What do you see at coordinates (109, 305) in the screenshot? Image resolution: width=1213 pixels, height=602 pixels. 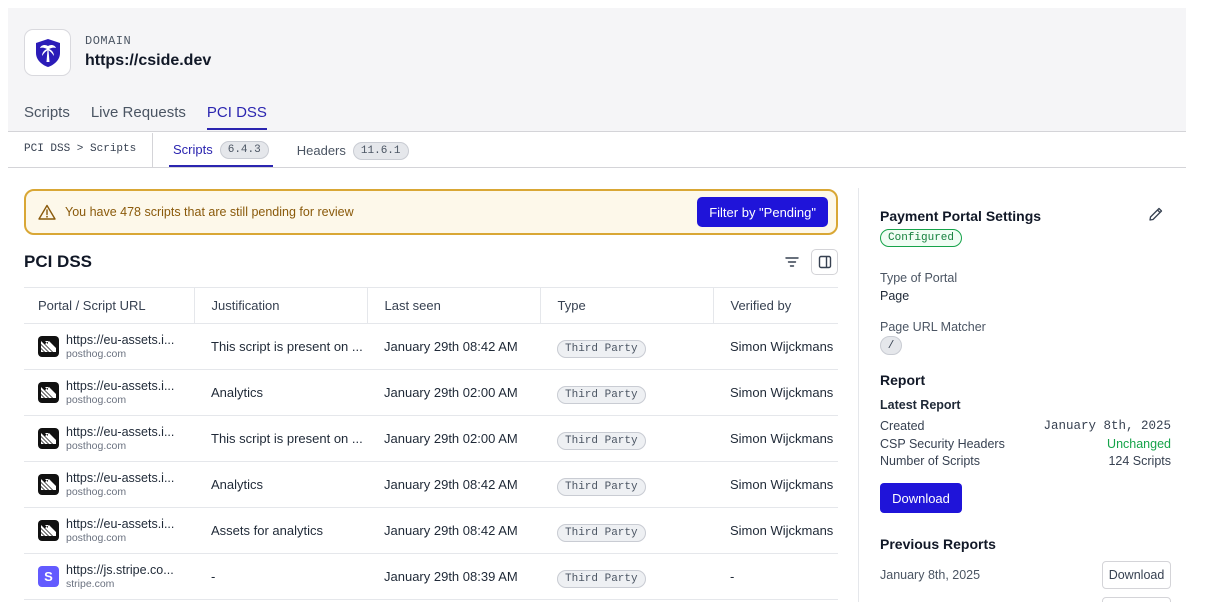 I see `col-portal-url: Portal / Script URL` at bounding box center [109, 305].